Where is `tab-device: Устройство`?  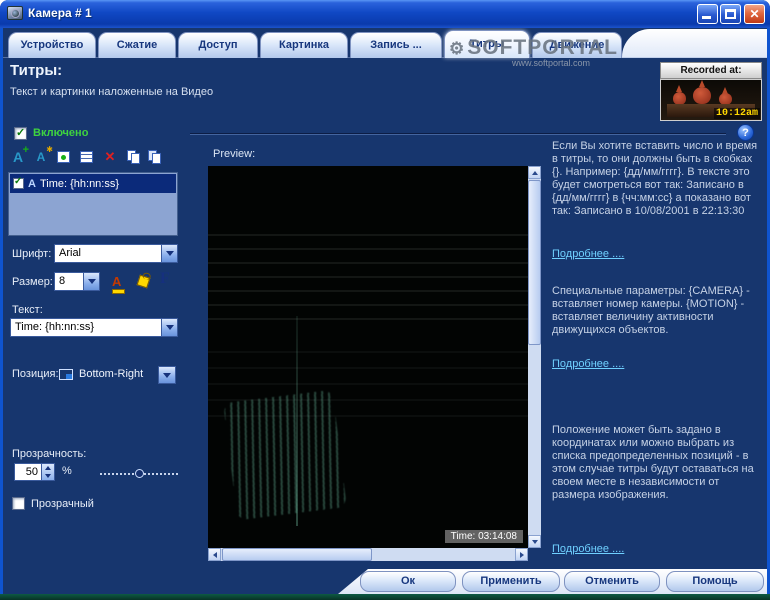 tab-device: Устройство is located at coordinates (52, 45).